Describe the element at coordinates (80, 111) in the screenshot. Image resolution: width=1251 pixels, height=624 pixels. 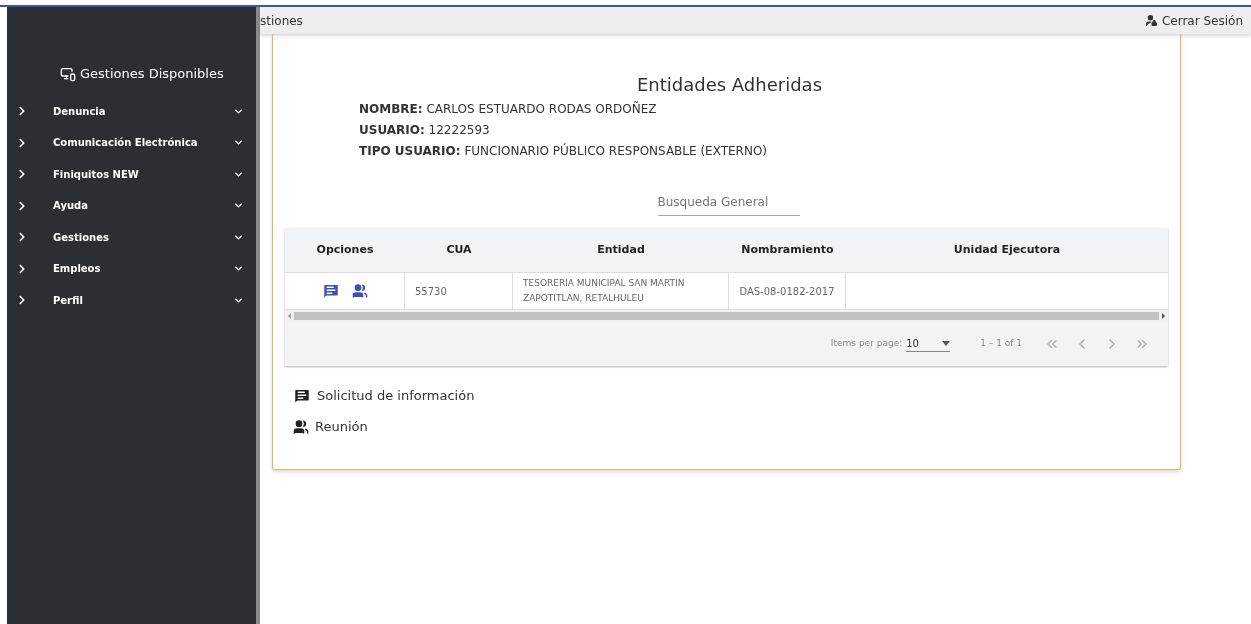
I see `sidebar-item-label: Denuncia` at that location.